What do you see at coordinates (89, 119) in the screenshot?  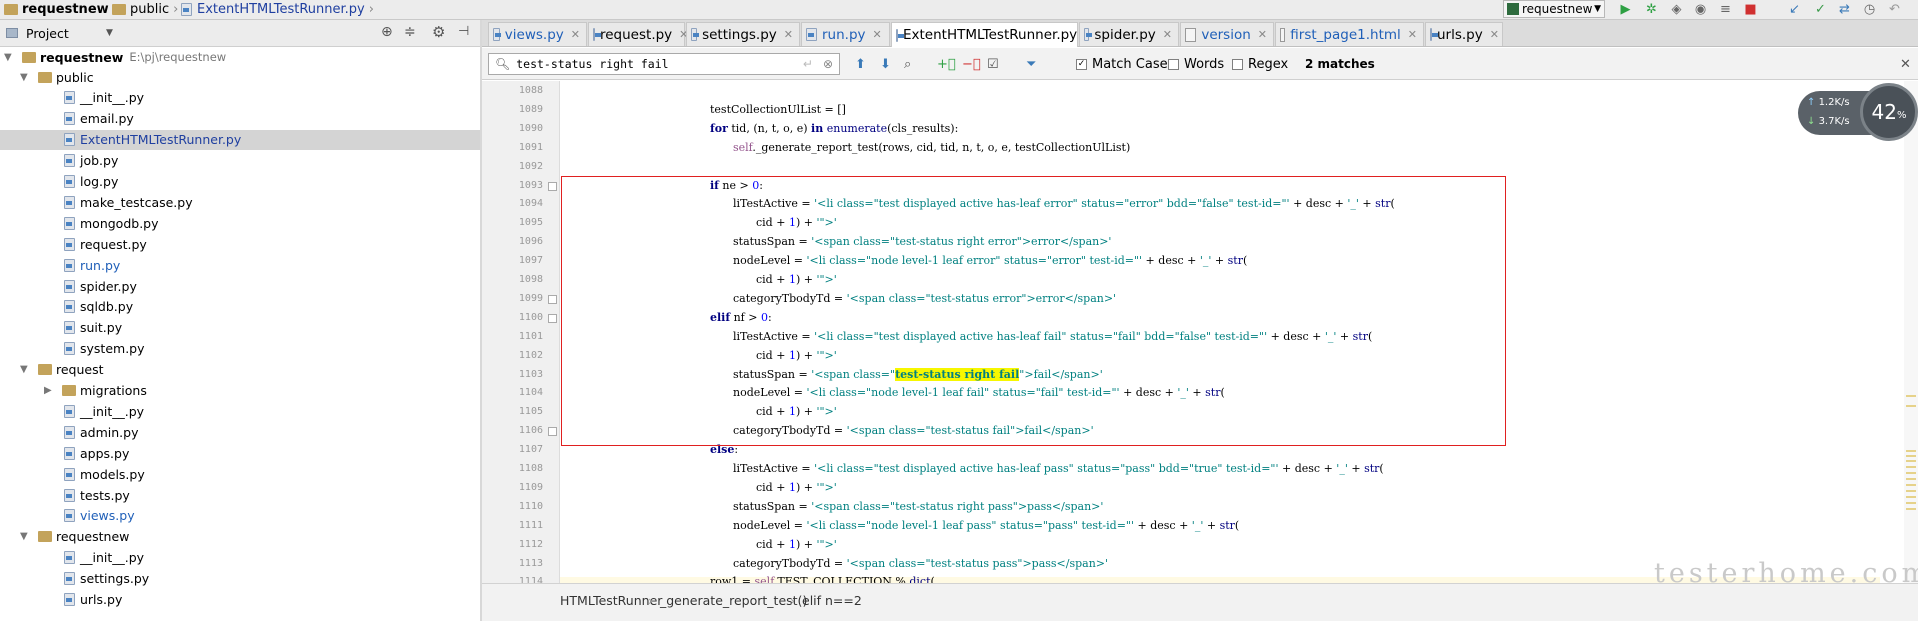 I see `tree-file: email.py` at bounding box center [89, 119].